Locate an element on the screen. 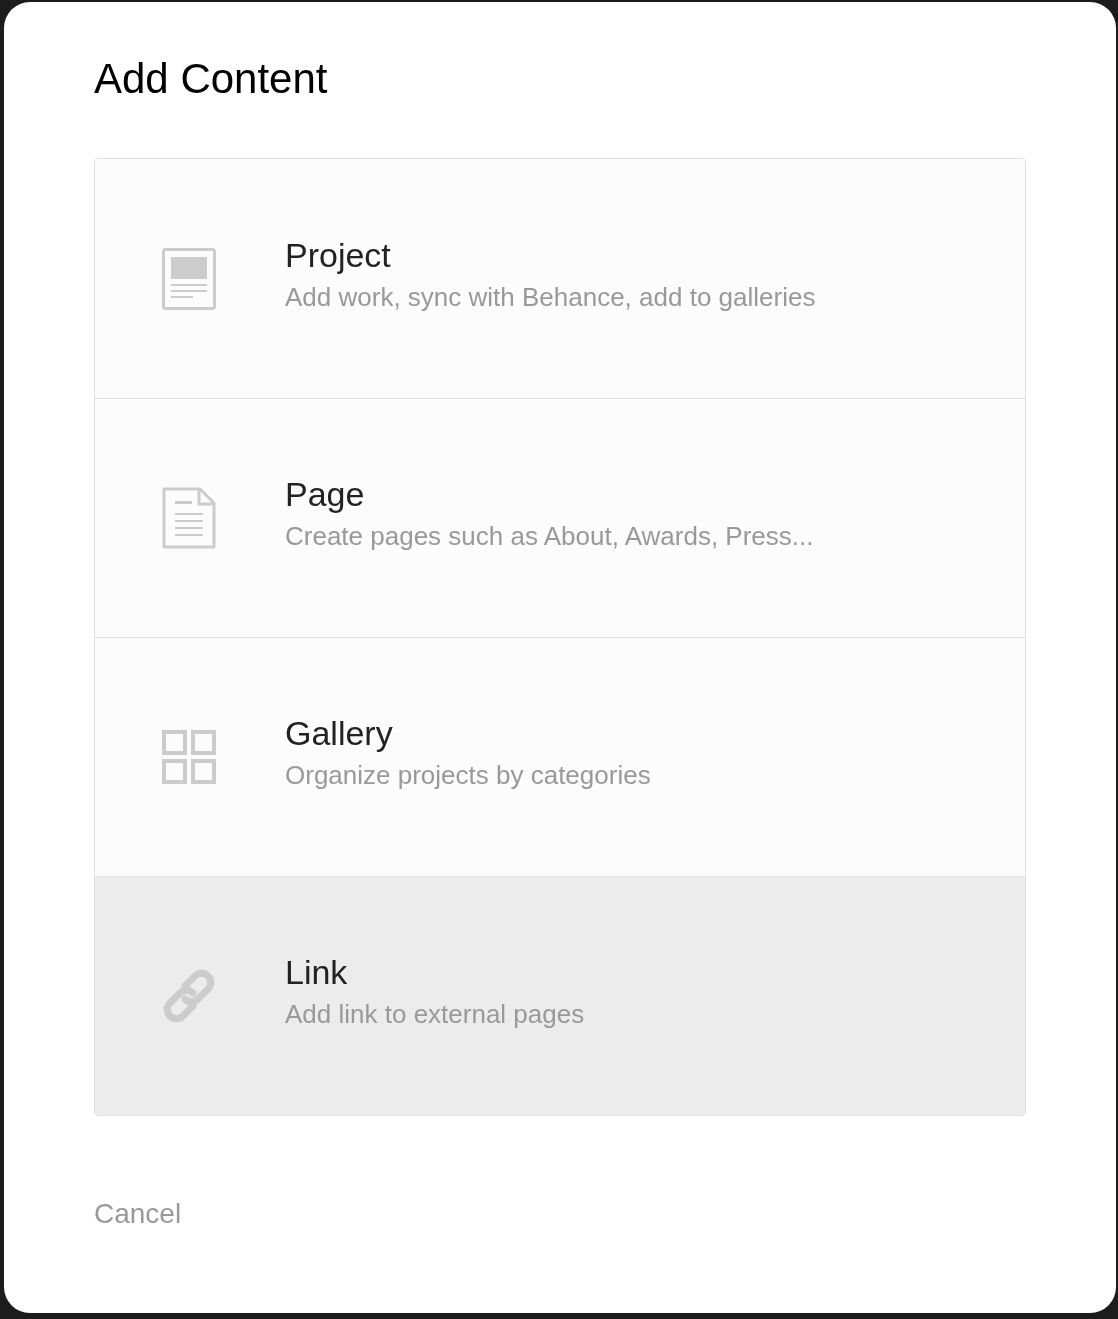  option-title: Project is located at coordinates (338, 254).